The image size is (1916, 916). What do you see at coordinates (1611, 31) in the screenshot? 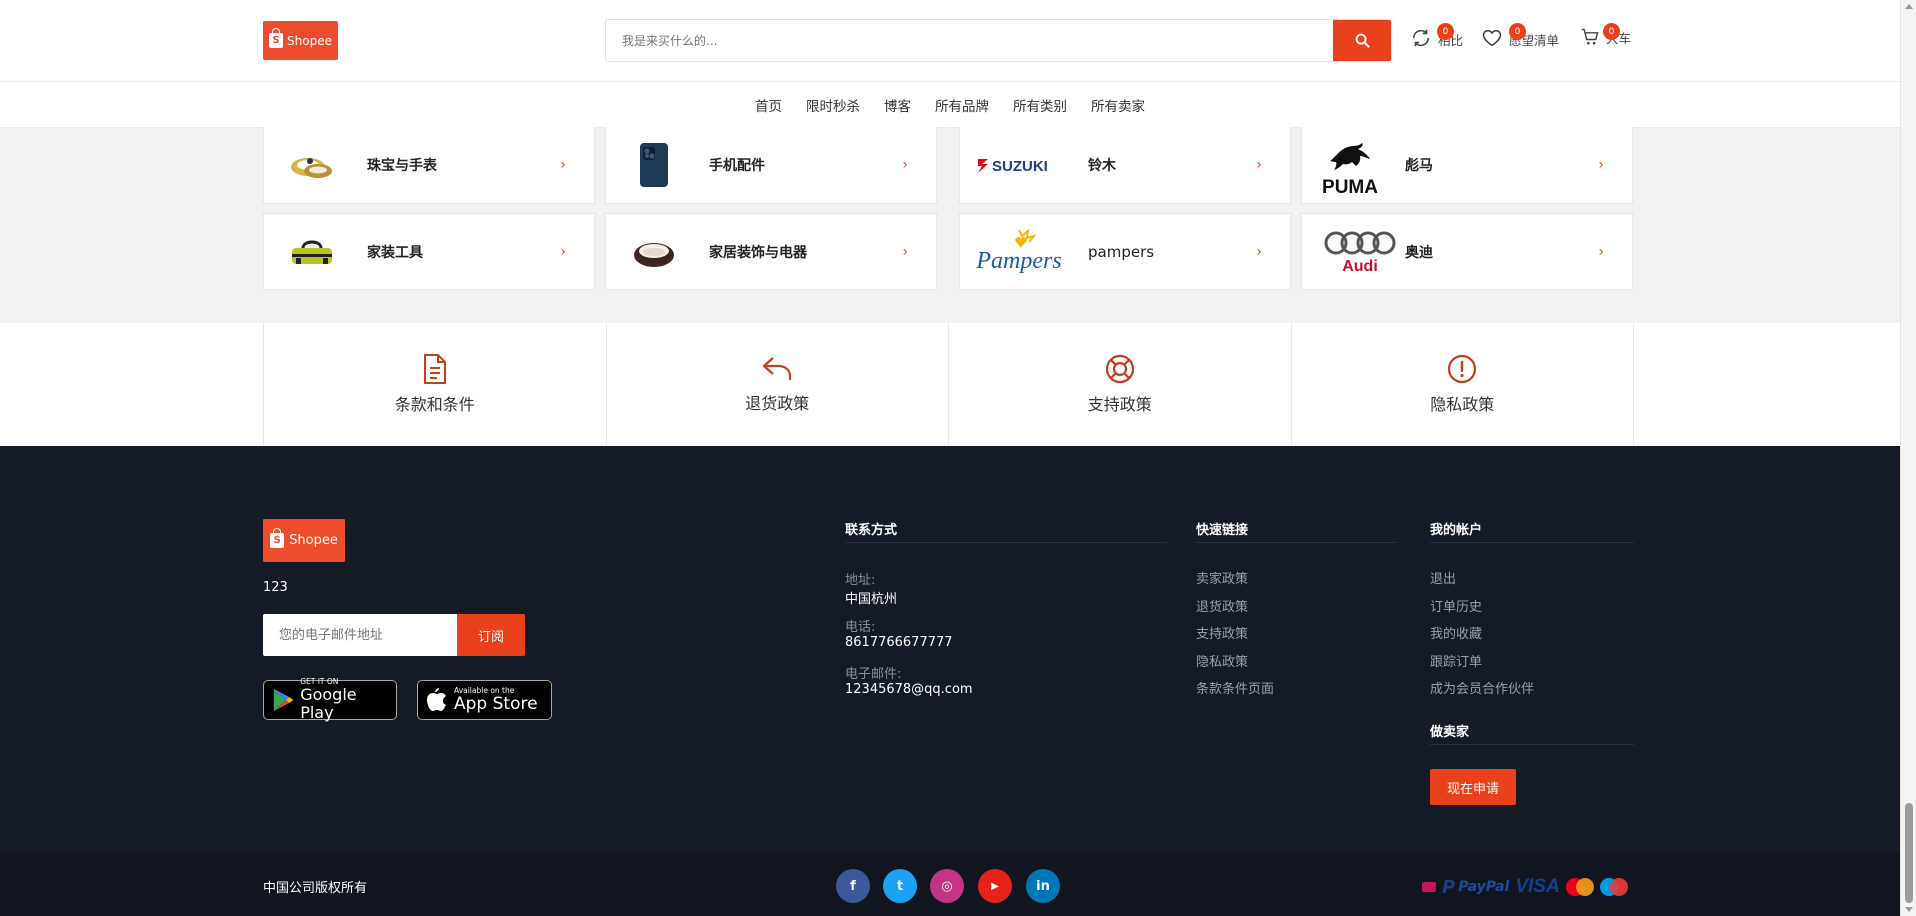
I see `cart-count-badge: 0` at bounding box center [1611, 31].